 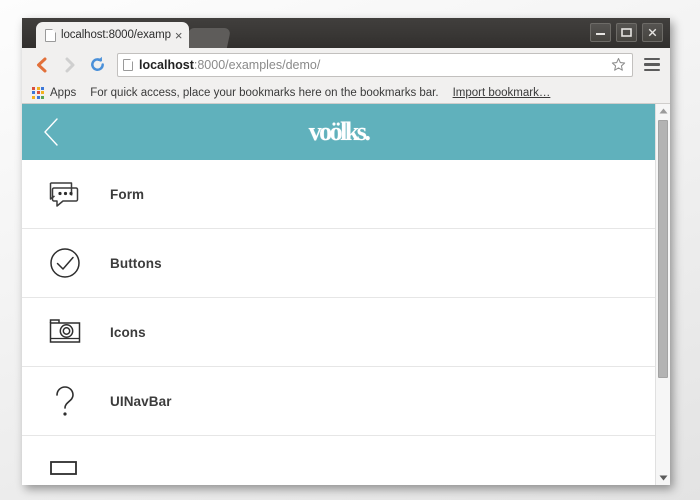 What do you see at coordinates (69, 65) in the screenshot?
I see `forward-arrow-icon` at bounding box center [69, 65].